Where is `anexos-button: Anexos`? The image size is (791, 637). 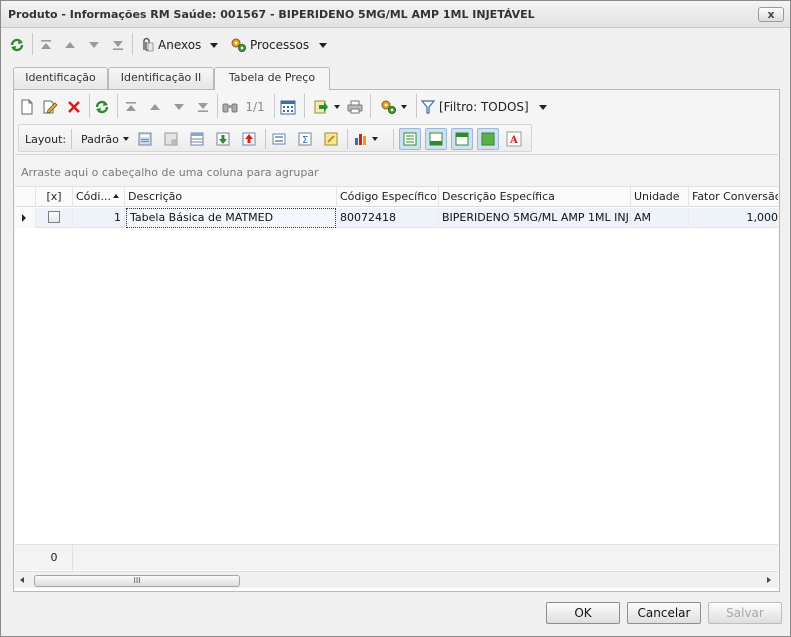 anexos-button: Anexos is located at coordinates (180, 45).